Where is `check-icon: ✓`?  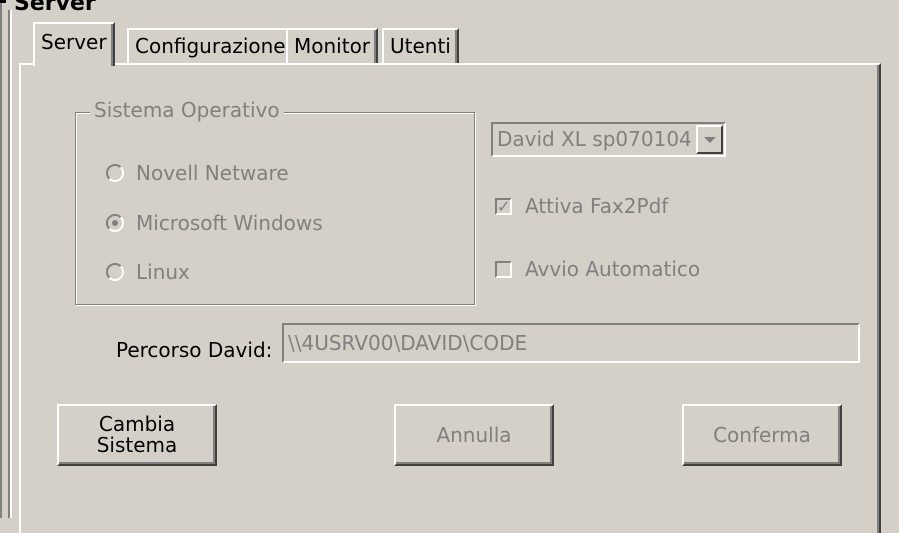
check-icon: ✓ is located at coordinates (503, 206).